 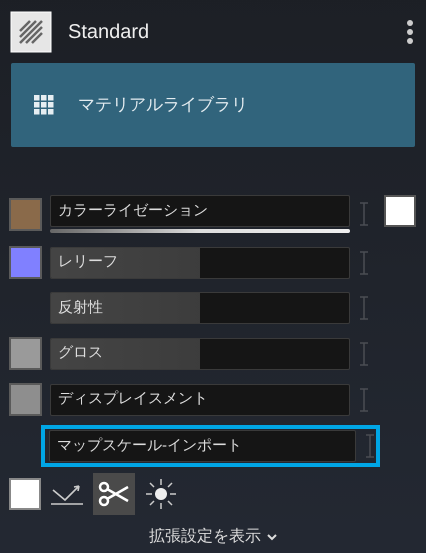 I want to click on more-options-icon, so click(x=410, y=32).